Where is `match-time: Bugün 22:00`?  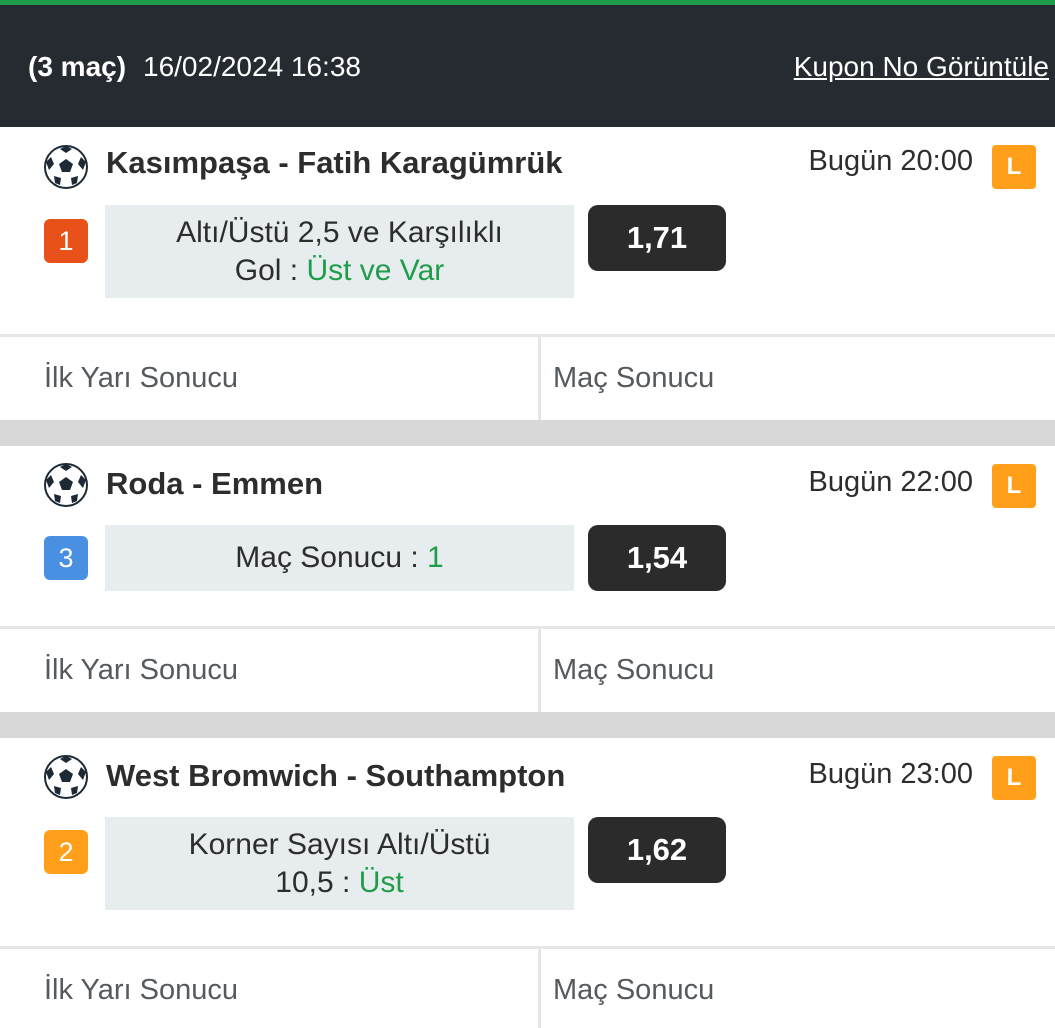
match-time: Bugün 22:00 is located at coordinates (890, 482).